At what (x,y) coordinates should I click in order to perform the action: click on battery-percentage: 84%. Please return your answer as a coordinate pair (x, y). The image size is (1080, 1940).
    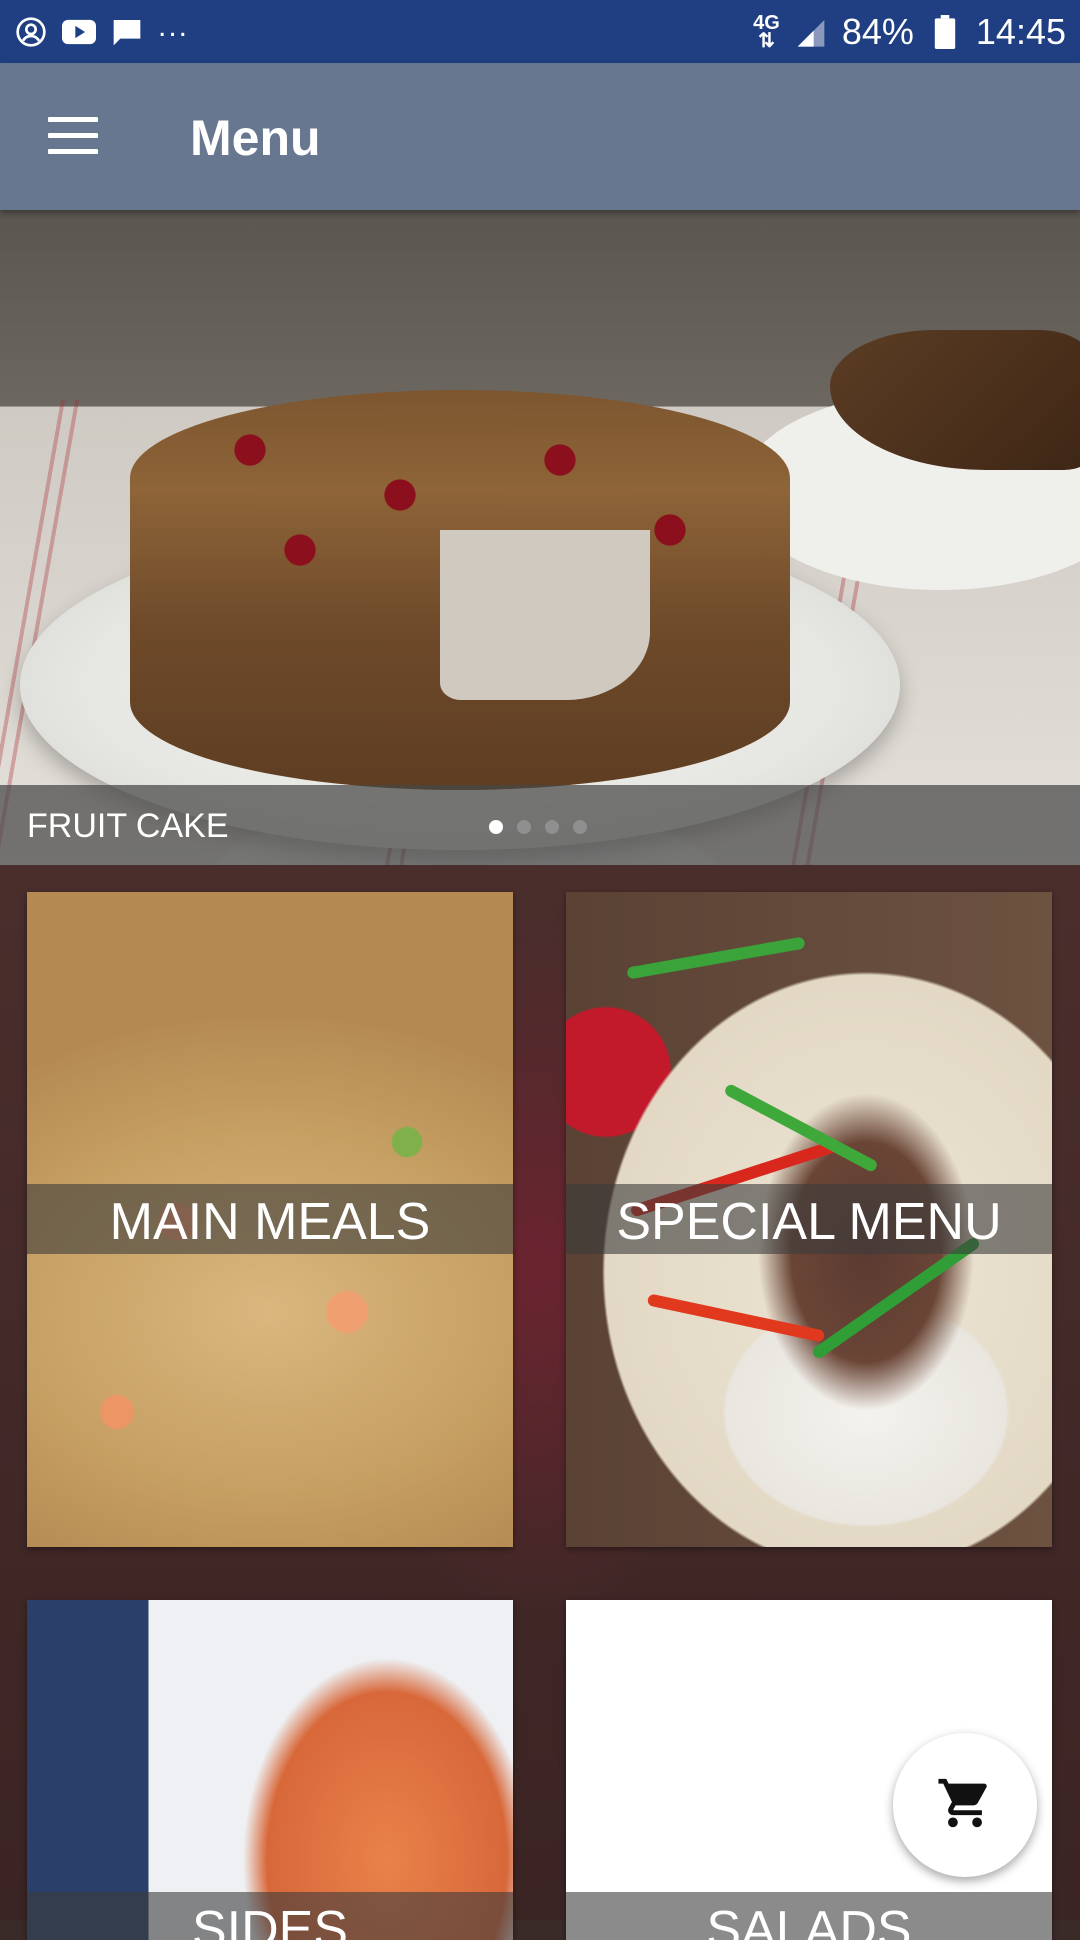
    Looking at the image, I should click on (877, 31).